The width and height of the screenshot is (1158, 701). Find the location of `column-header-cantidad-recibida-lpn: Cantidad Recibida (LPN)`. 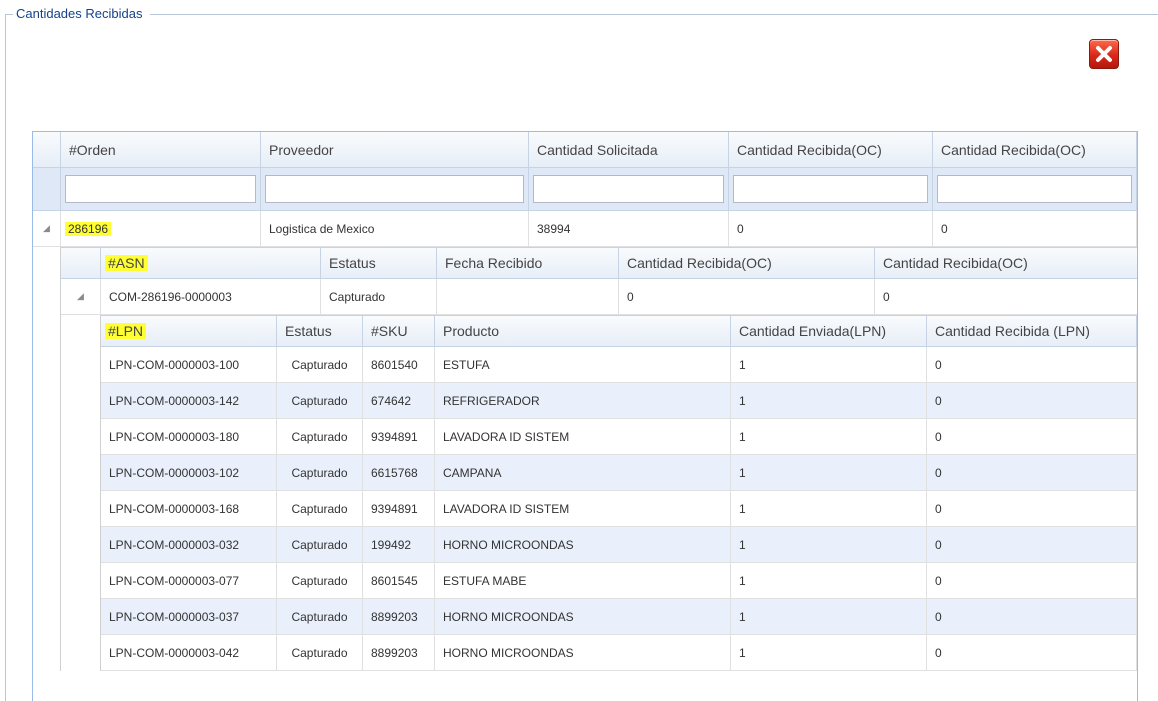

column-header-cantidad-recibida-lpn: Cantidad Recibida (LPN) is located at coordinates (1032, 331).